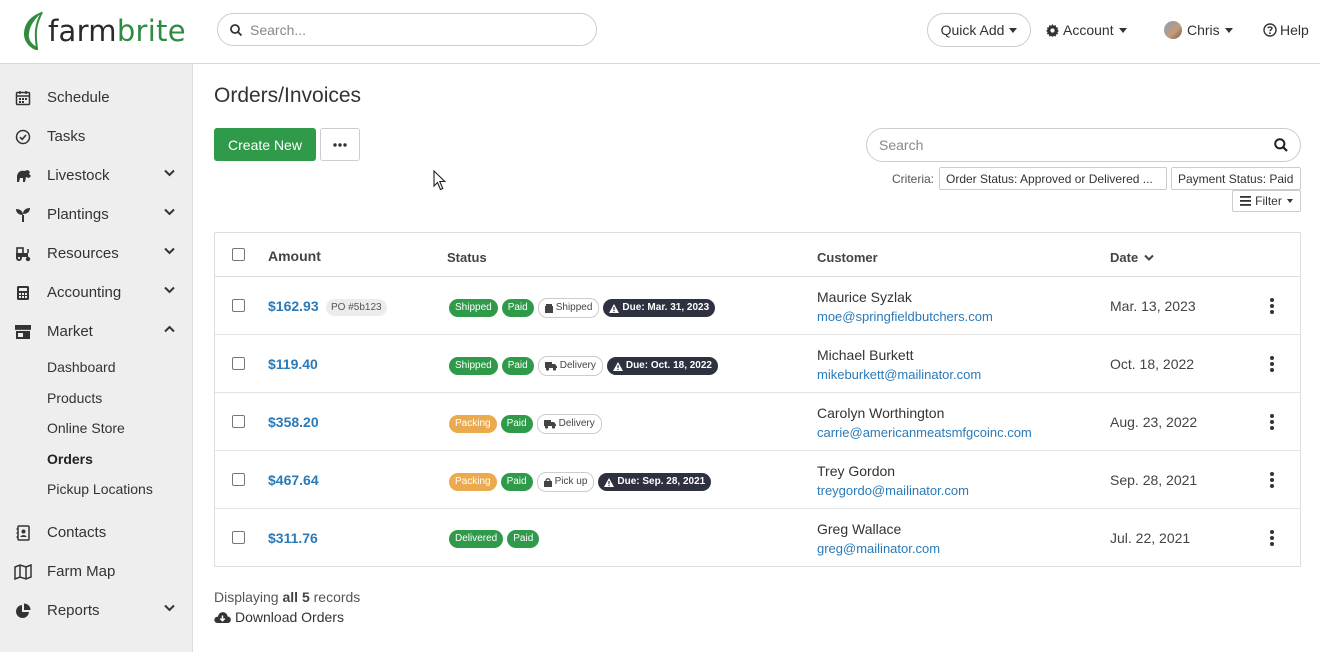 The image size is (1320, 652). I want to click on due-badge: Due: Mar. 31, 2023, so click(659, 308).